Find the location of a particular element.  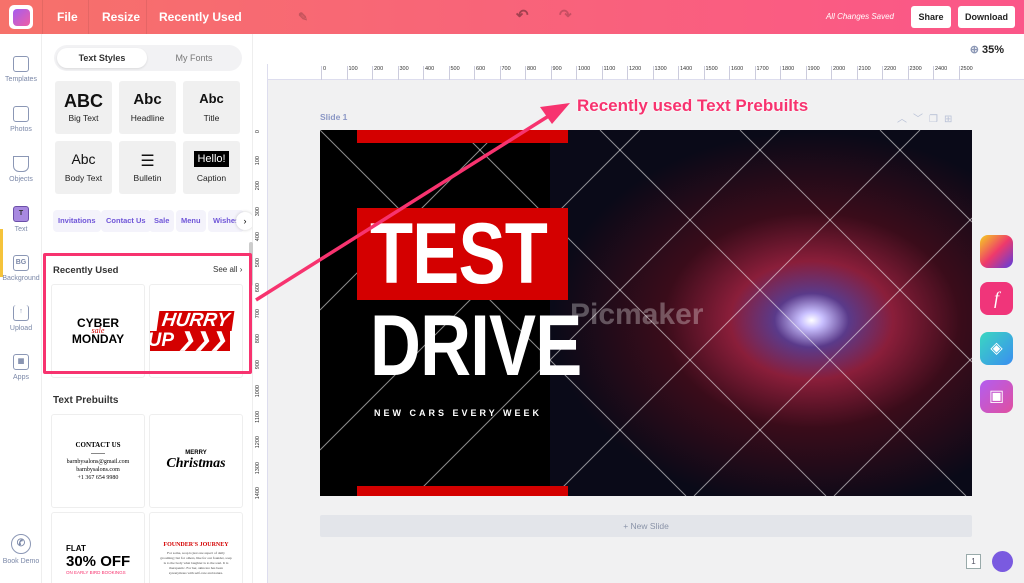

slide-title-line2: DRIVE is located at coordinates (476, 346).